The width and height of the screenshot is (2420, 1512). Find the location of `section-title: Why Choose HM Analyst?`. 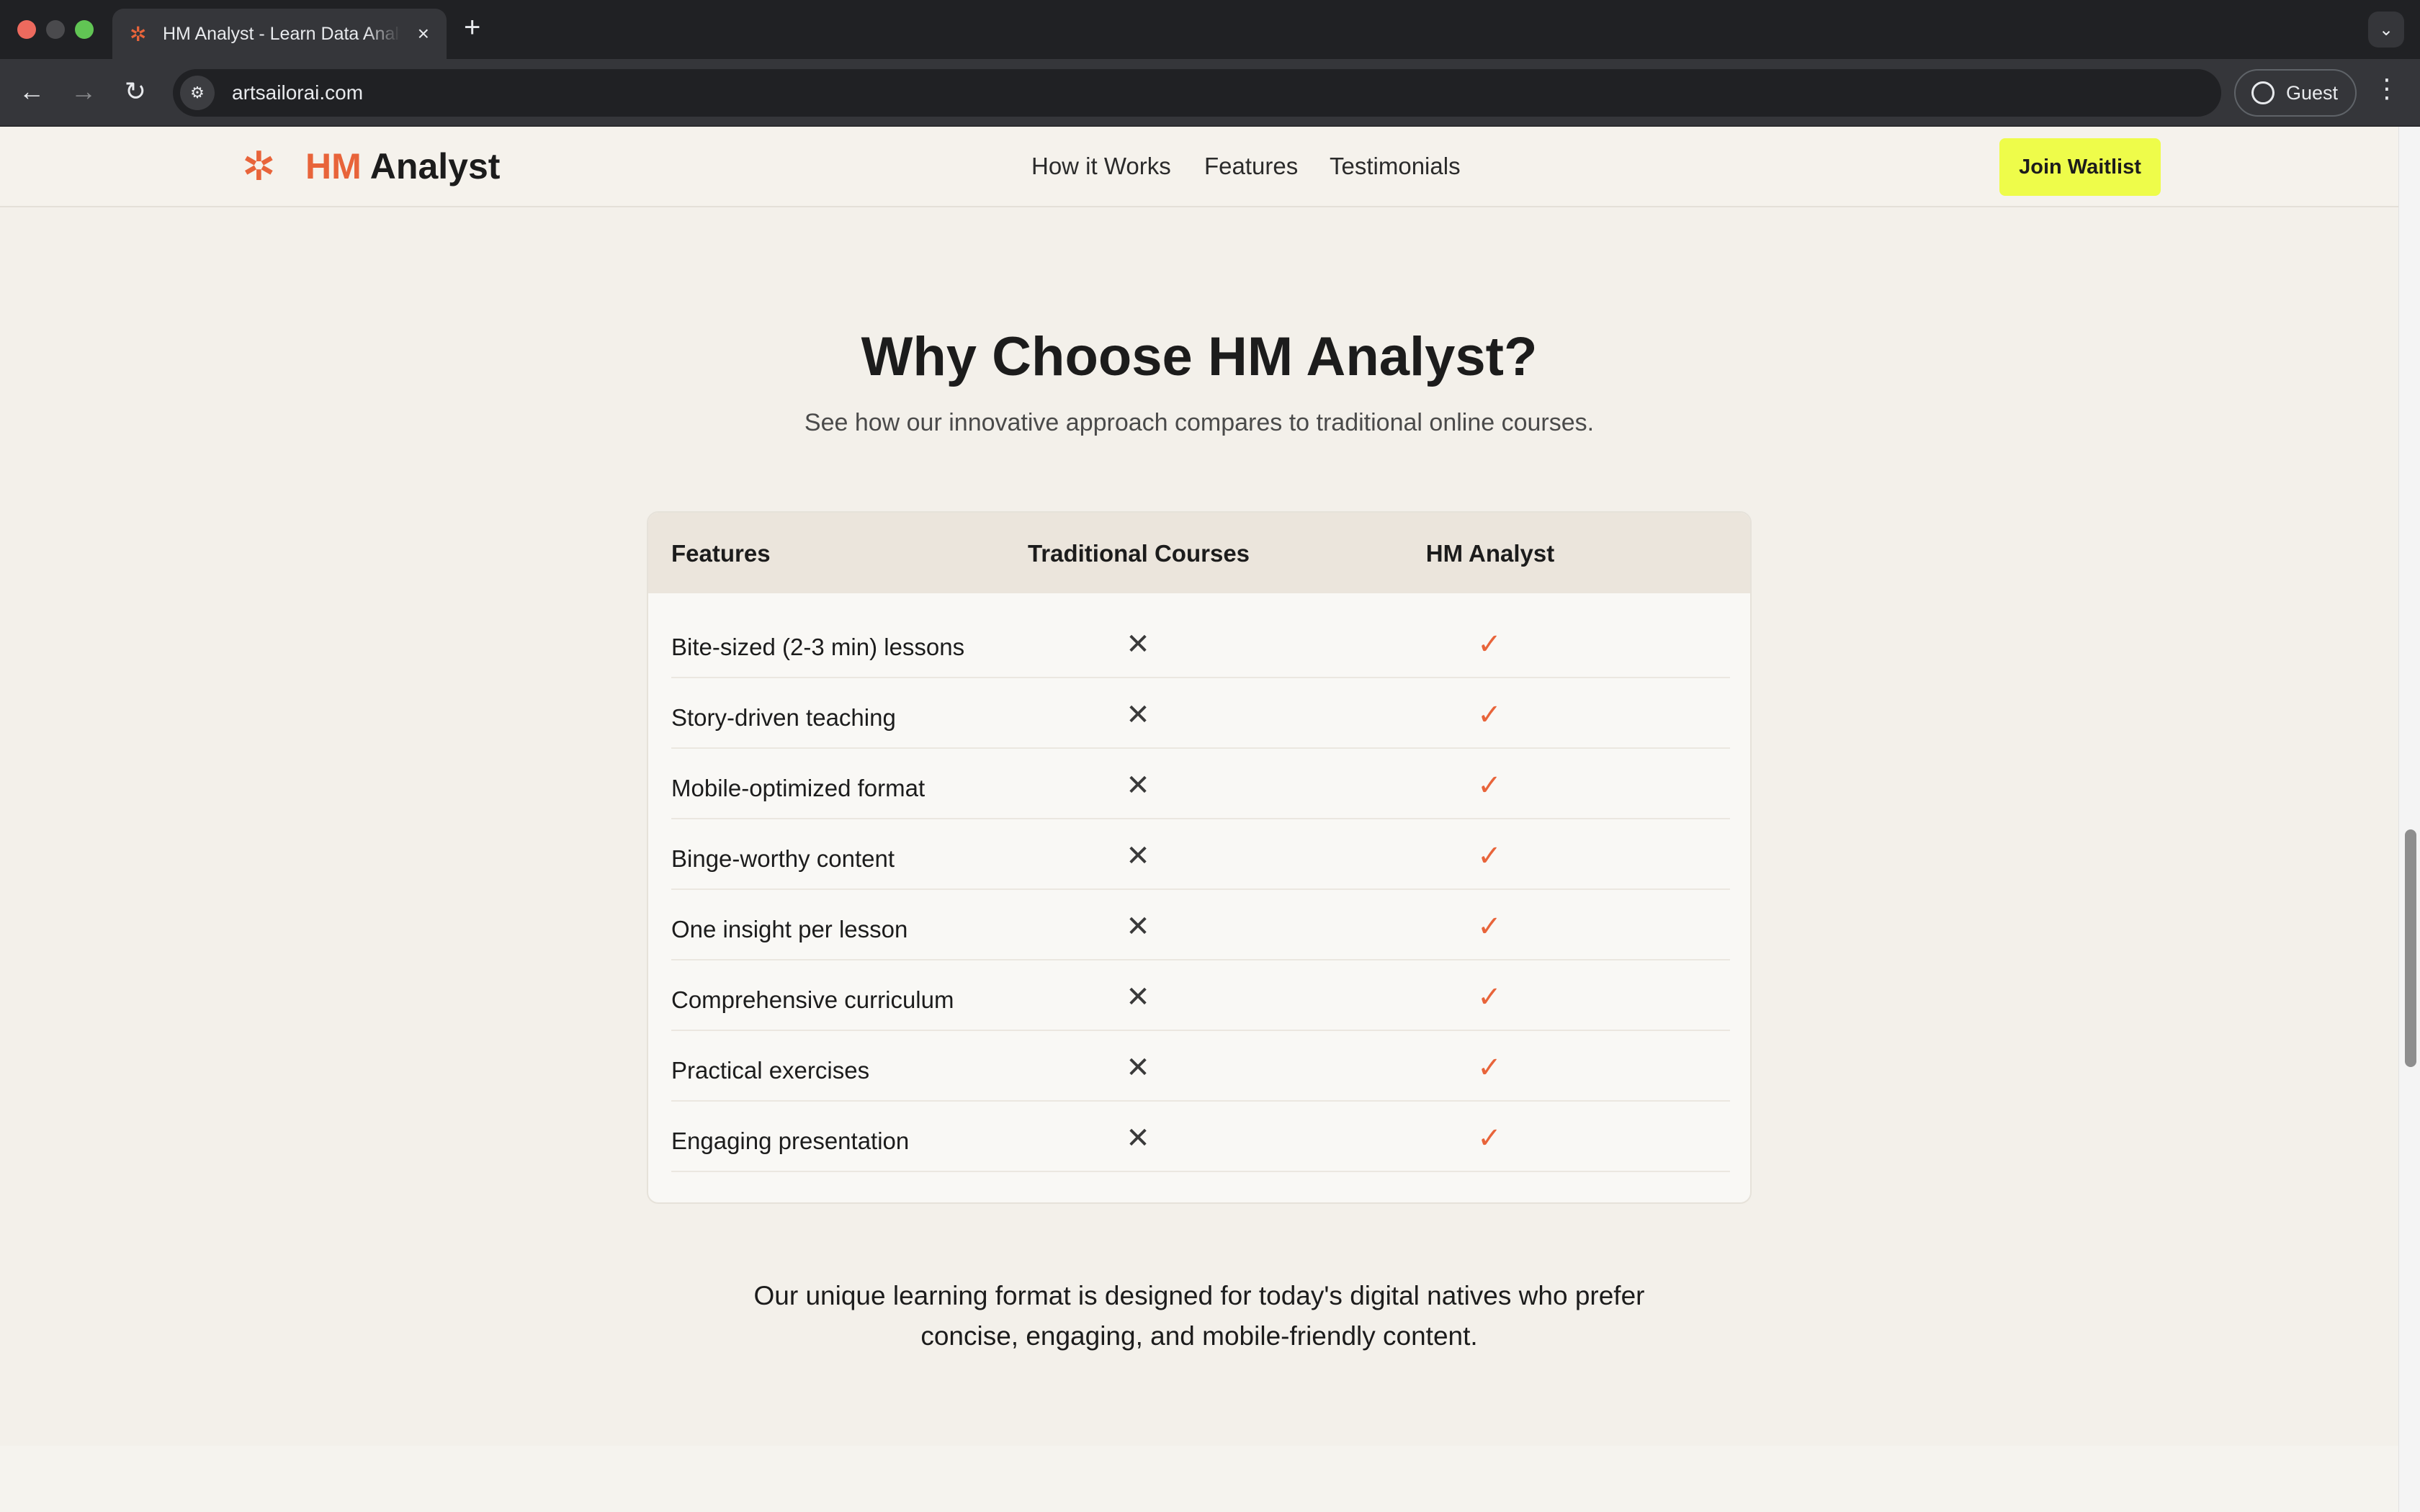

section-title: Why Choose HM Analyst? is located at coordinates (1199, 356).